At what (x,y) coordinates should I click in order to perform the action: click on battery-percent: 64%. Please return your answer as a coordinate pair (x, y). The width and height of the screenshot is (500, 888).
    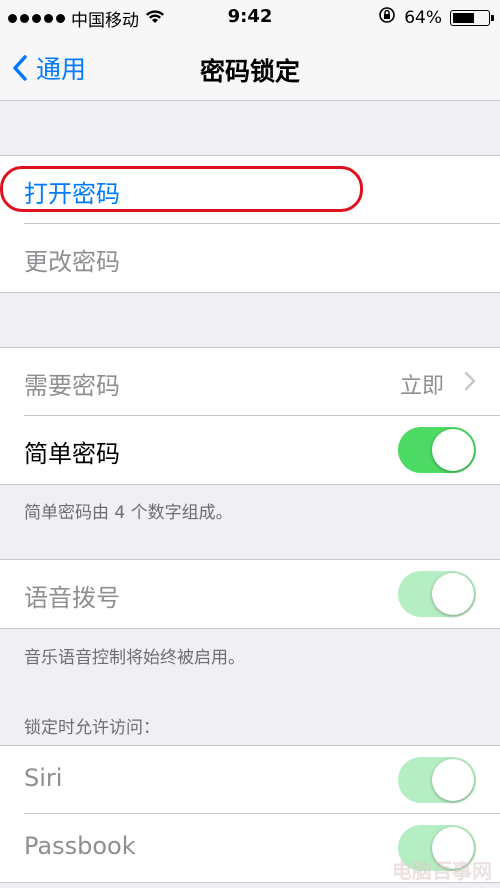
    Looking at the image, I should click on (423, 17).